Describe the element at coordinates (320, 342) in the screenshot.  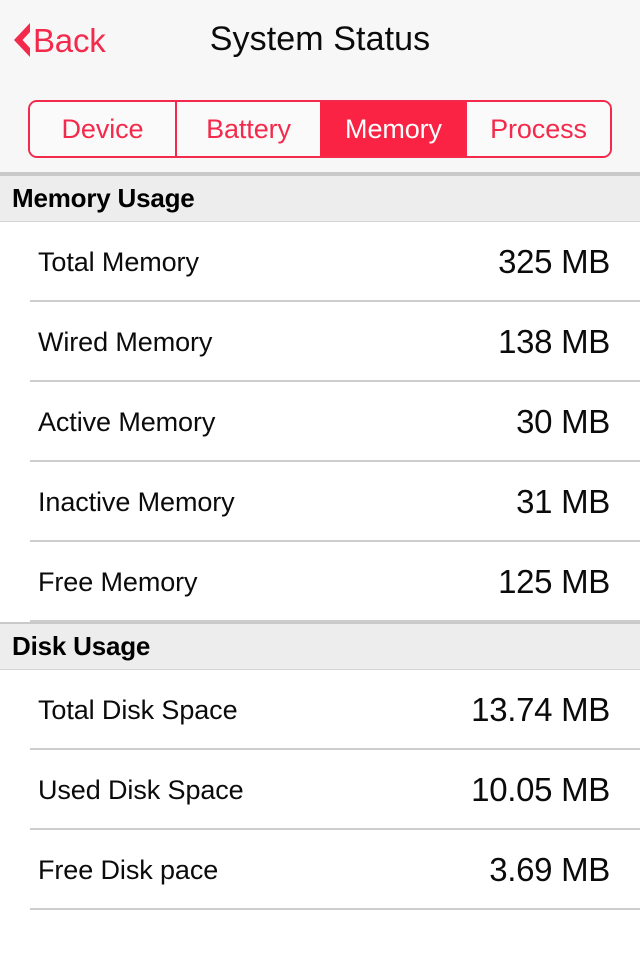
I see `table-row: Wired Memory 138 MB` at that location.